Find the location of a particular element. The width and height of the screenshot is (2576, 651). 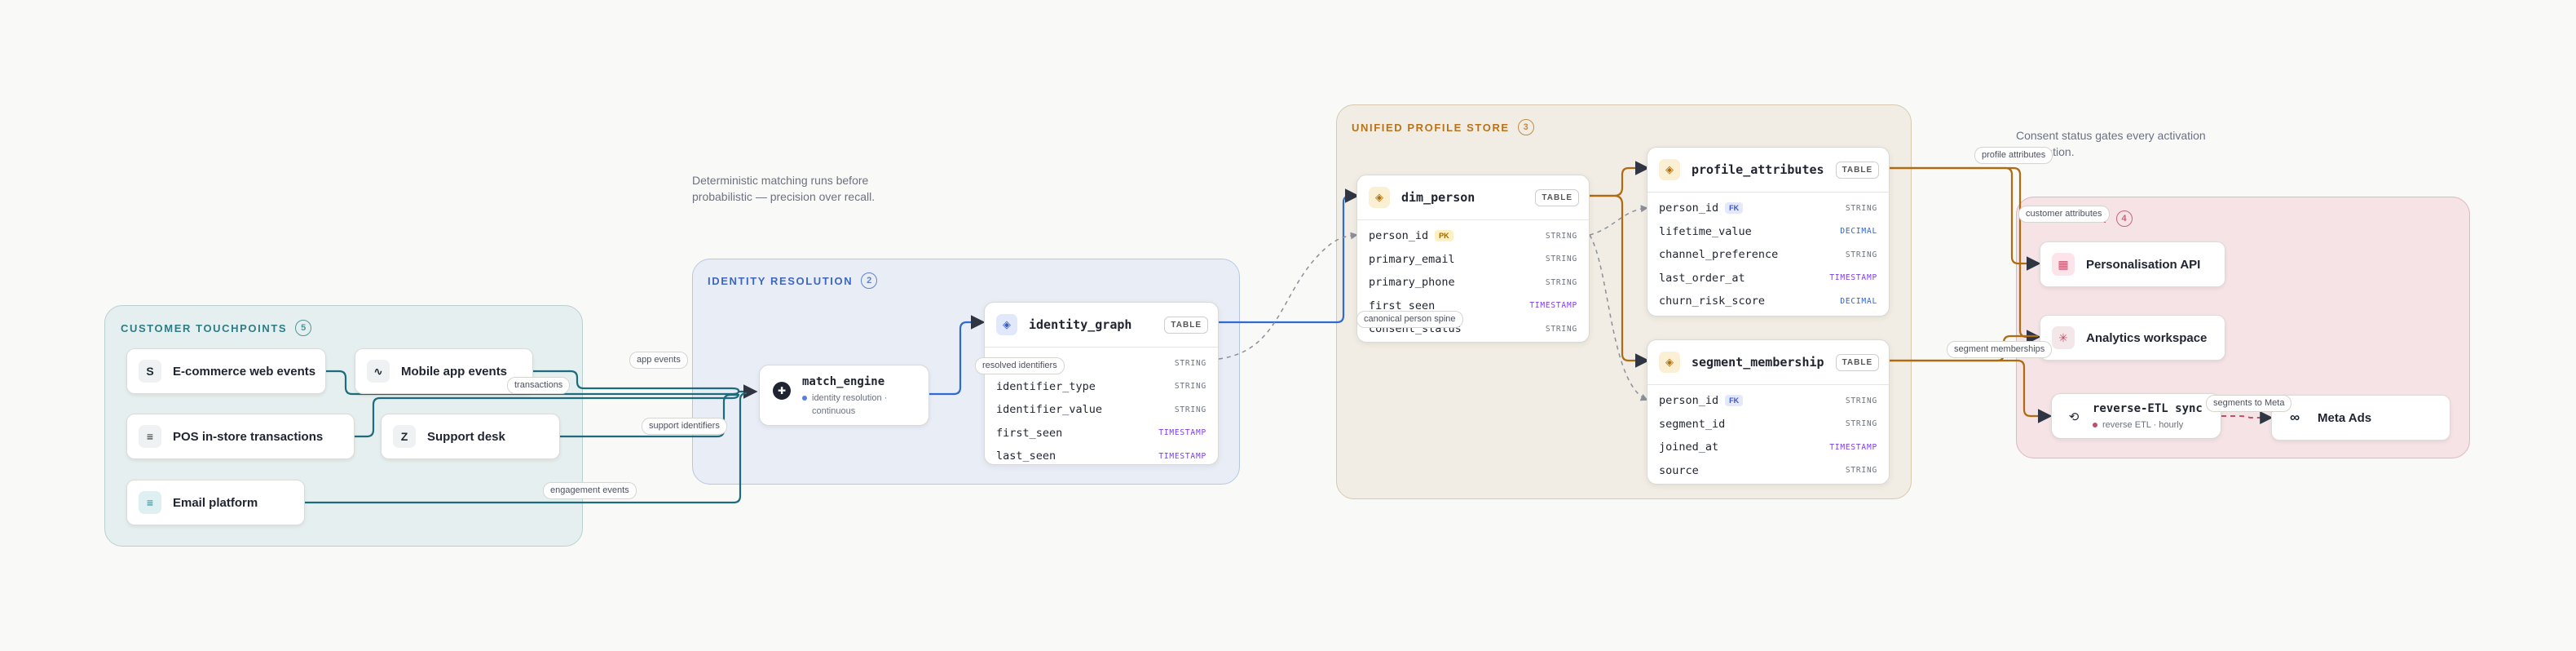

match-engine-sub2: continuous is located at coordinates (834, 411).